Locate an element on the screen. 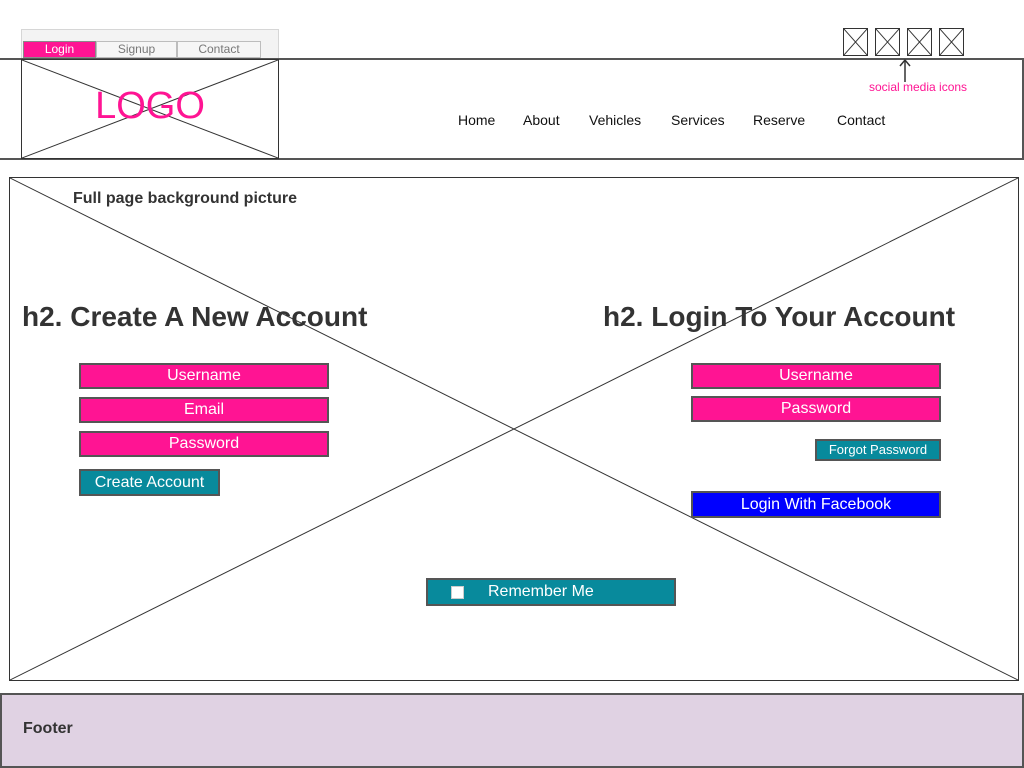 This screenshot has width=1024, height=768. create-account-button: Create Account is located at coordinates (149, 482).